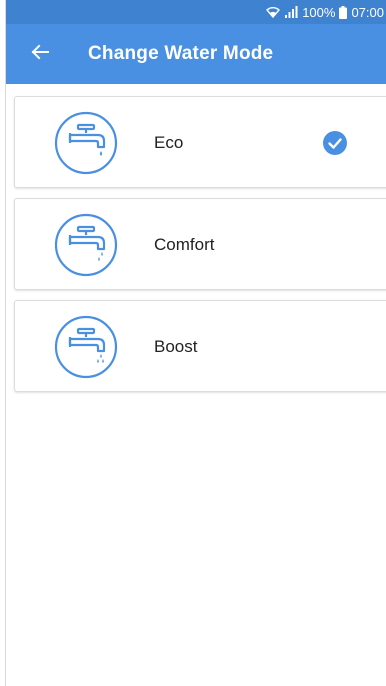 The width and height of the screenshot is (386, 686). Describe the element at coordinates (3, 343) in the screenshot. I see `screen-edge` at that location.